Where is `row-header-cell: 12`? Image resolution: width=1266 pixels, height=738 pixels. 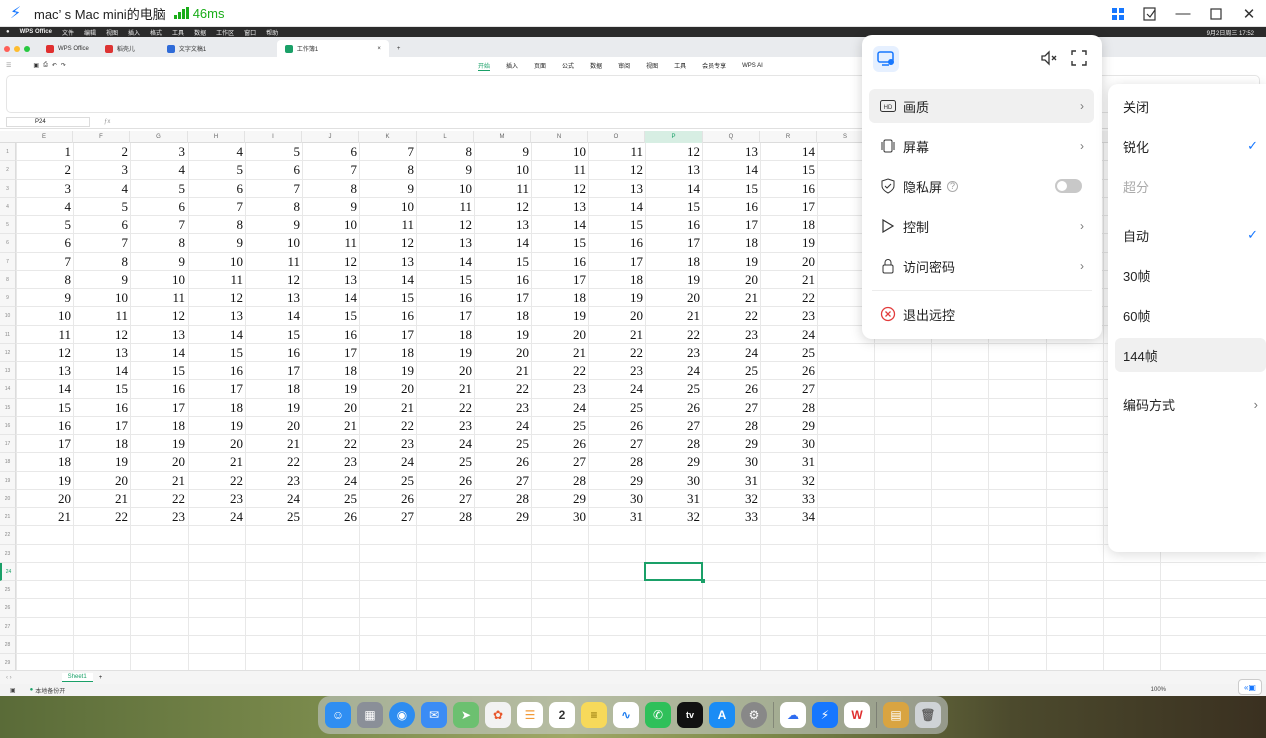 row-header-cell: 12 is located at coordinates (8, 352).